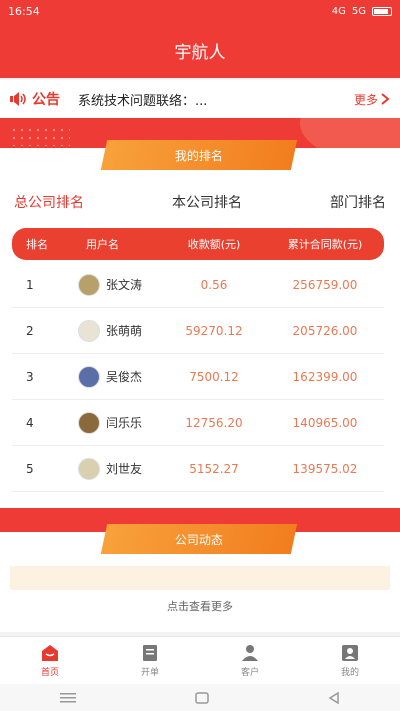 The width and height of the screenshot is (400, 711). What do you see at coordinates (200, 11) in the screenshot?
I see `status-bar: 16:54 4G 5G` at bounding box center [200, 11].